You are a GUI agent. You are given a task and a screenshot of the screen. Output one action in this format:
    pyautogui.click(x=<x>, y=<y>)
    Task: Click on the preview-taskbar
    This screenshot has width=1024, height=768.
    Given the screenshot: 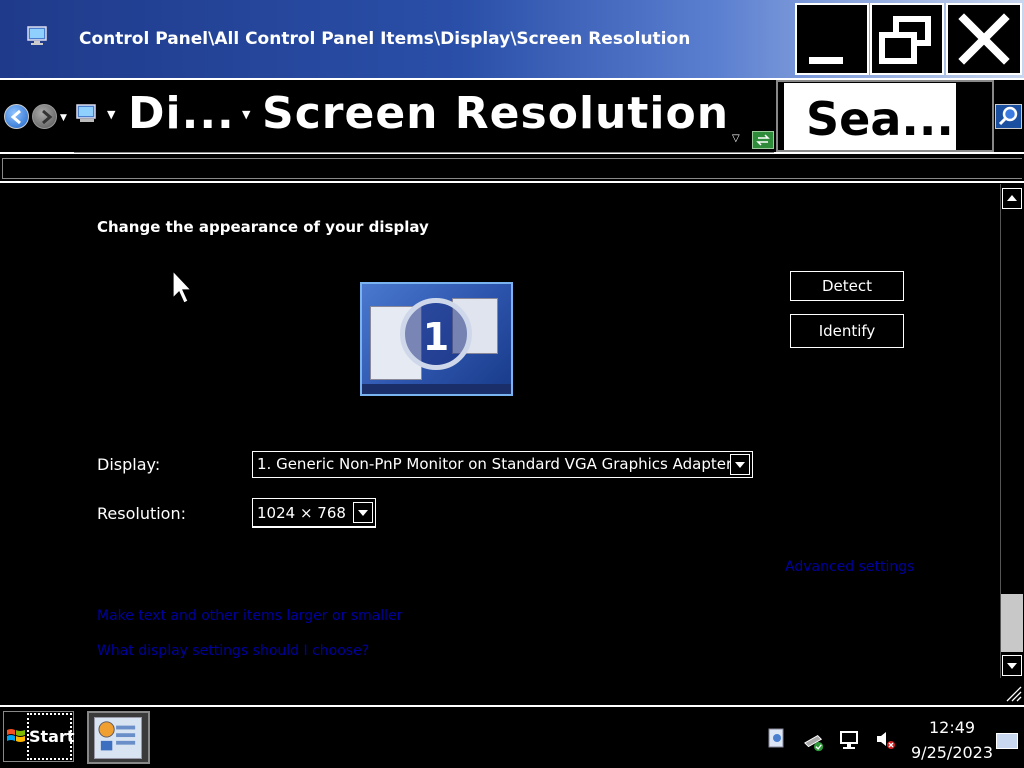 What is the action you would take?
    pyautogui.click(x=436, y=389)
    